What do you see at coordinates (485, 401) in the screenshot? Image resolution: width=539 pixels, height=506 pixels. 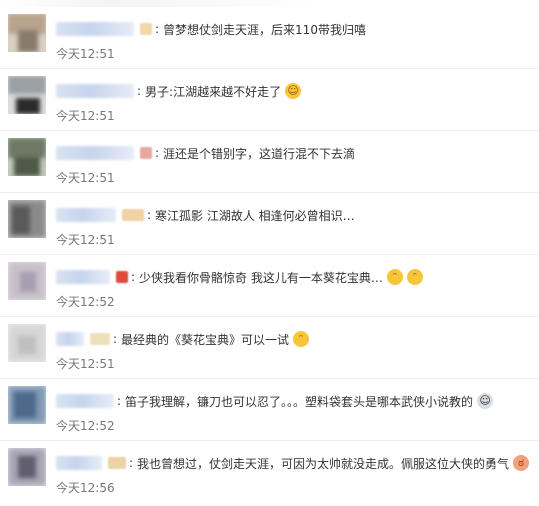 I see `laugh-icon: ☺` at bounding box center [485, 401].